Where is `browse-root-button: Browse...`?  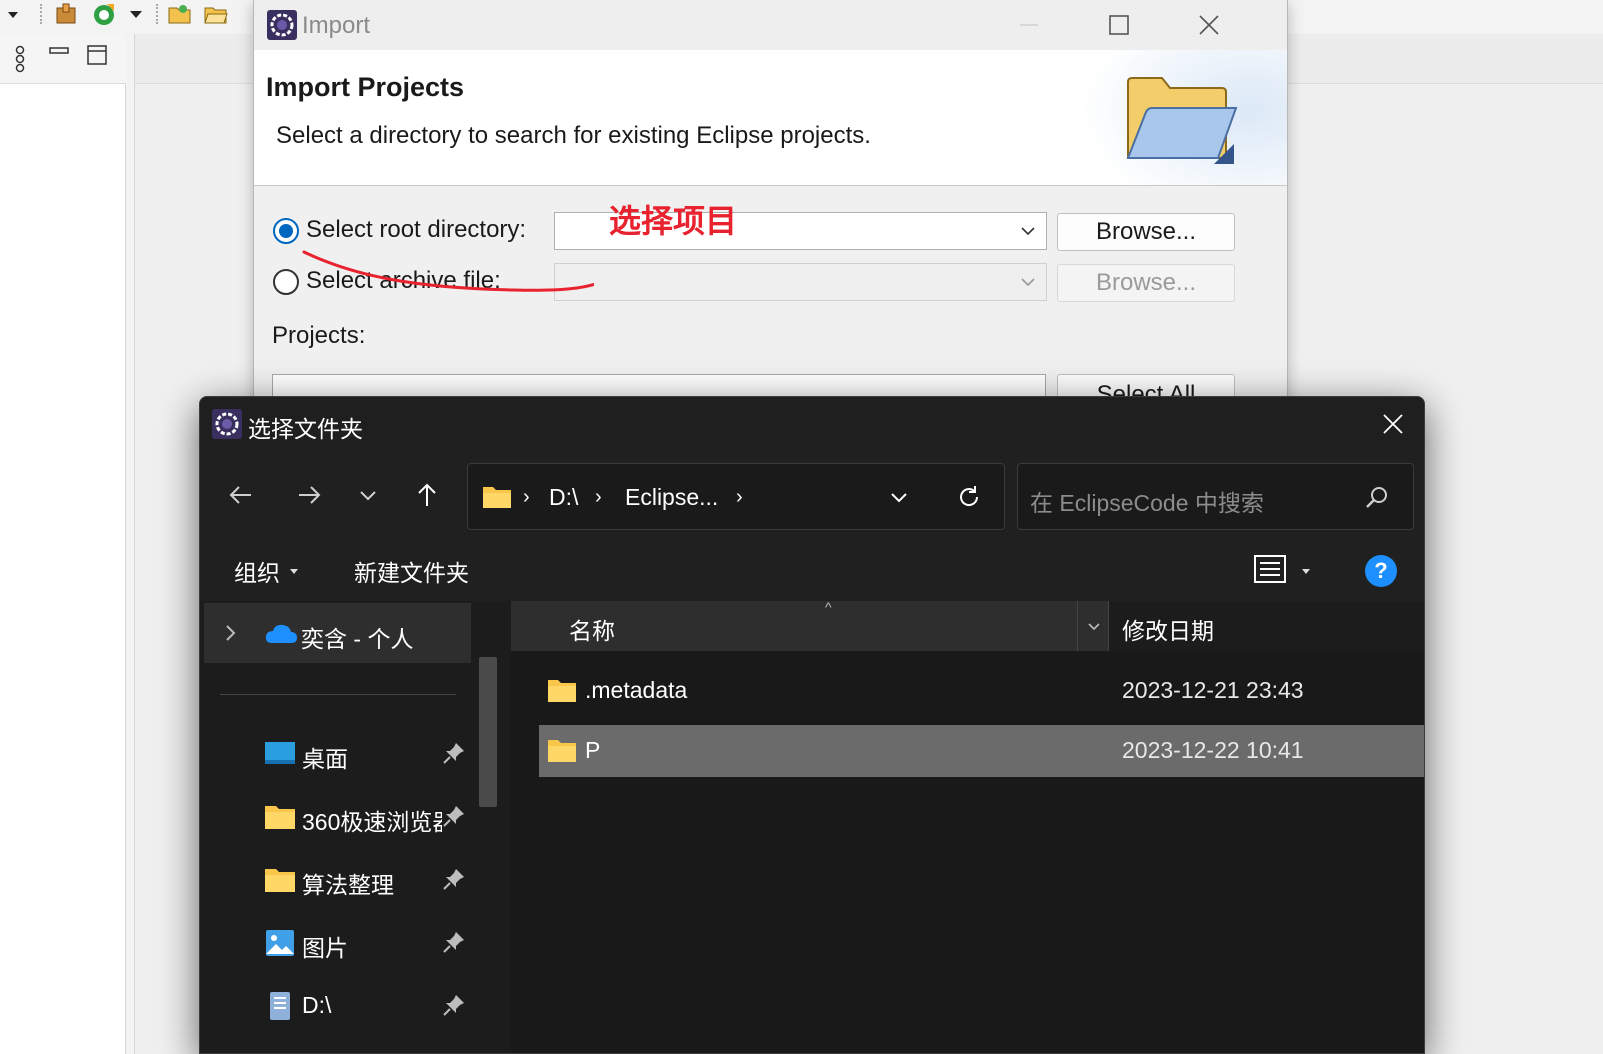 browse-root-button: Browse... is located at coordinates (1146, 232).